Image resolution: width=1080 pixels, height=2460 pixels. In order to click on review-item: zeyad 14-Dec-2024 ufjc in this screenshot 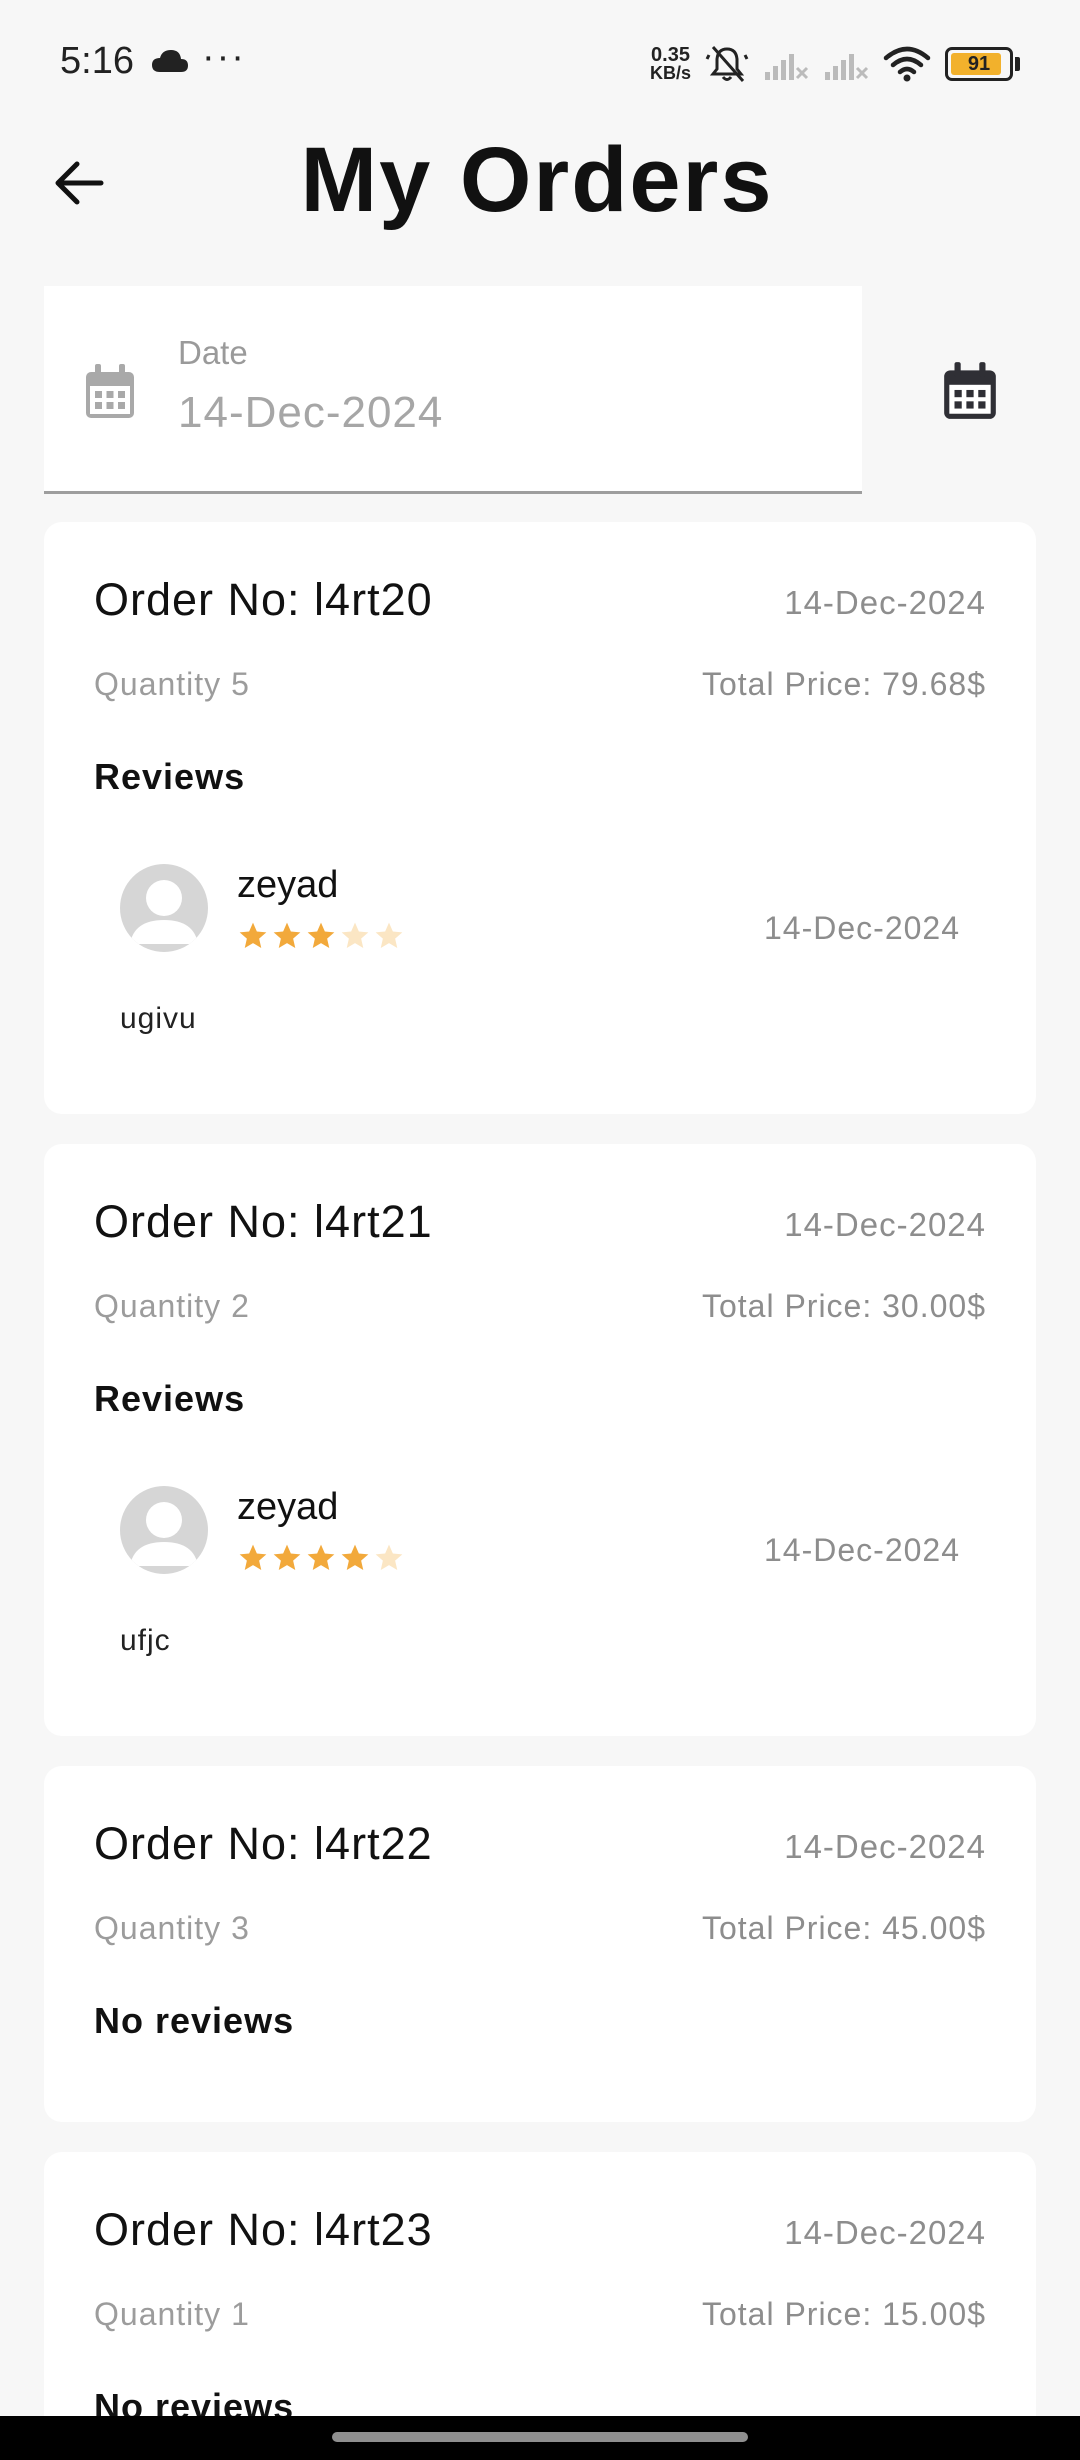, I will do `click(540, 1581)`.